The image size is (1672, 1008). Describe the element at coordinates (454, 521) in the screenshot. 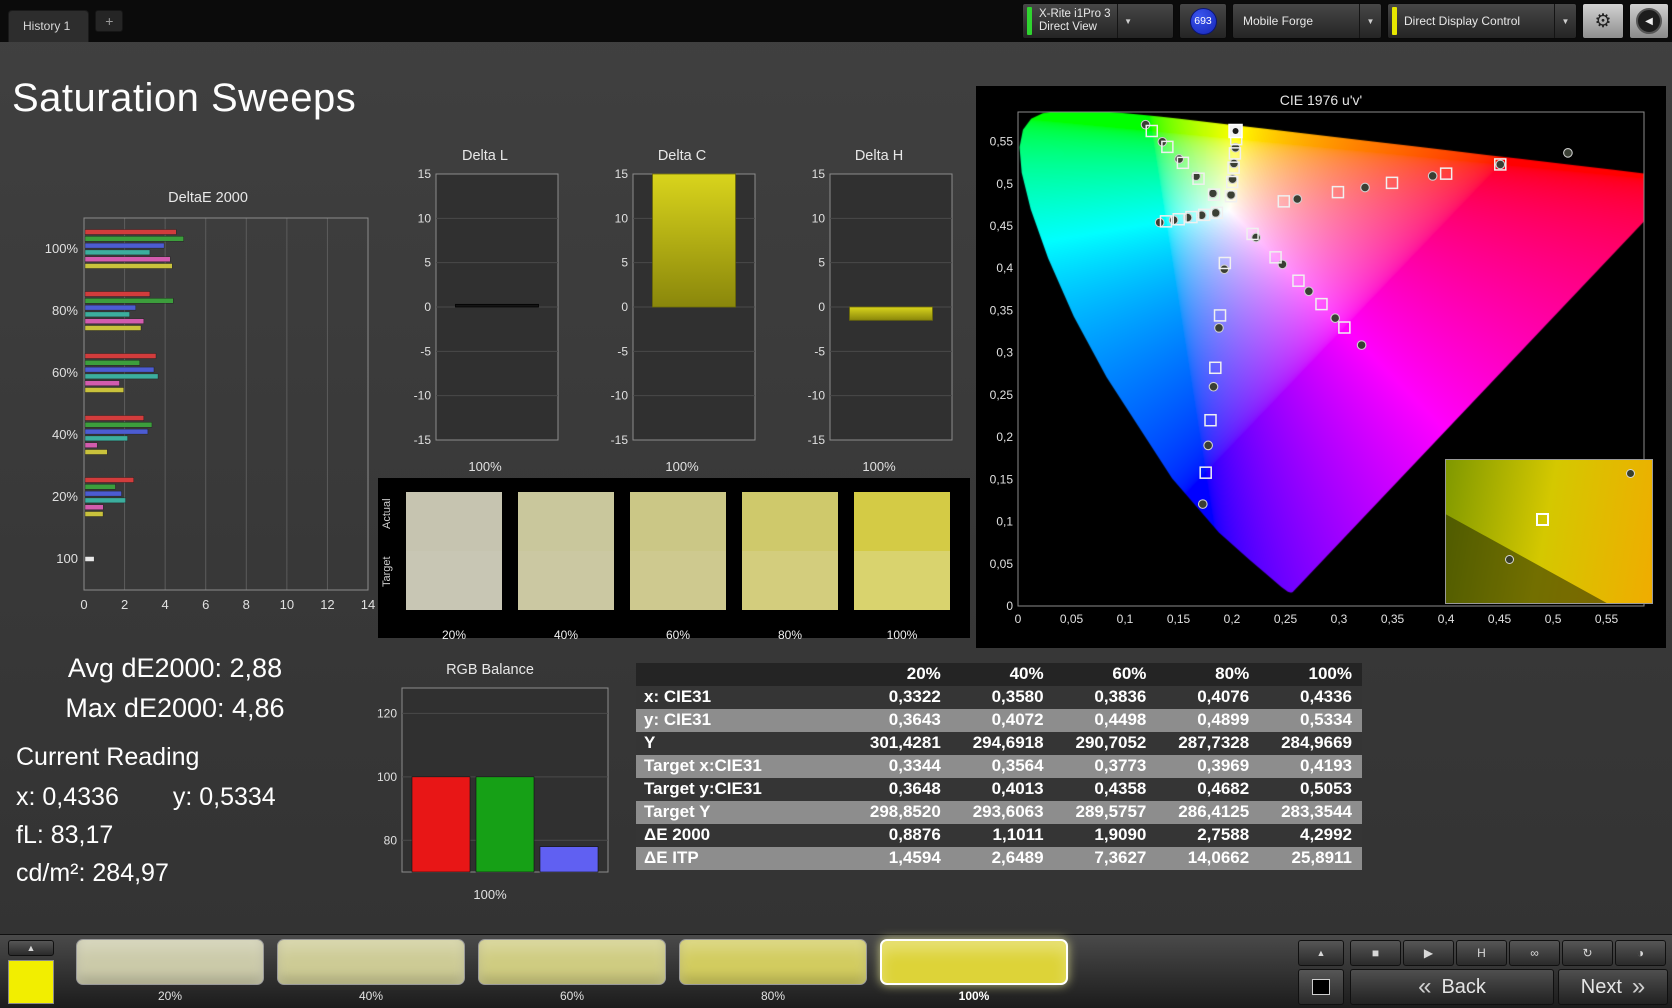

I see `actual-swatch-20%` at that location.